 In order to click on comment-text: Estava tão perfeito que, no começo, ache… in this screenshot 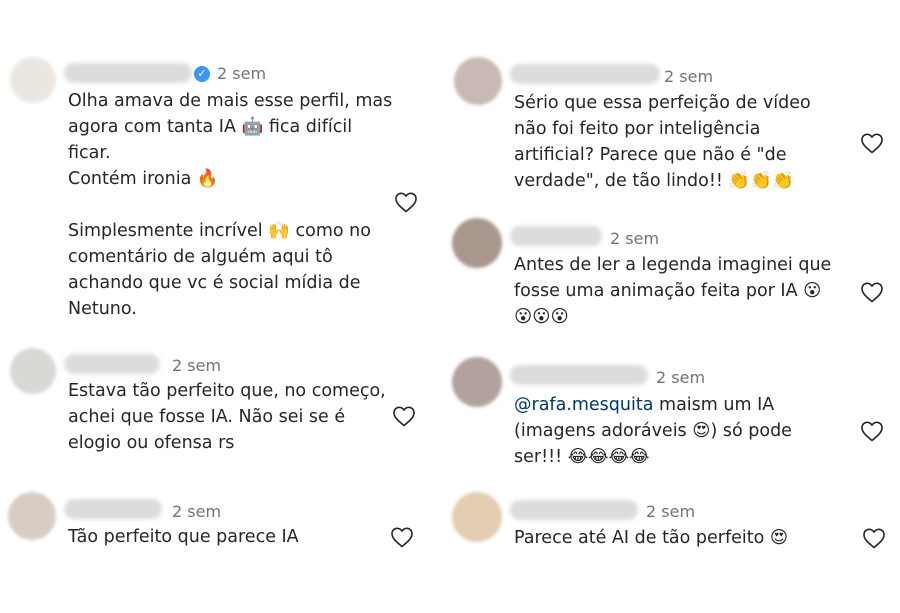, I will do `click(227, 417)`.